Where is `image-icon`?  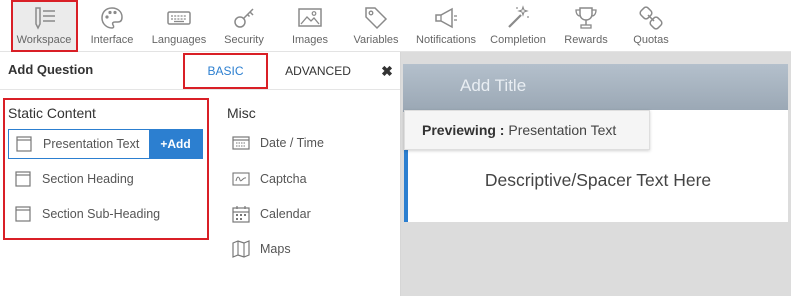
image-icon is located at coordinates (310, 17).